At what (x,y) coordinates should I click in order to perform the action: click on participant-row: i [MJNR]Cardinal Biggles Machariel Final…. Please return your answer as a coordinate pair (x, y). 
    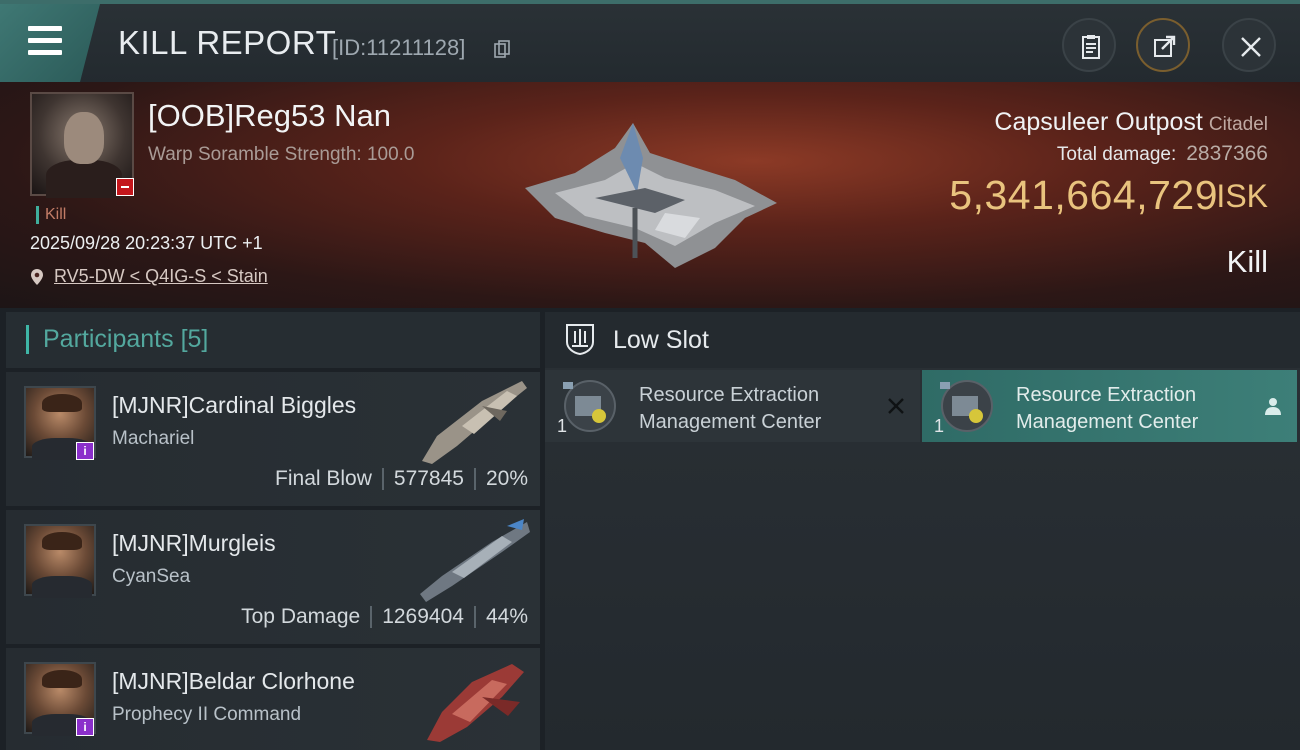
    Looking at the image, I should click on (273, 439).